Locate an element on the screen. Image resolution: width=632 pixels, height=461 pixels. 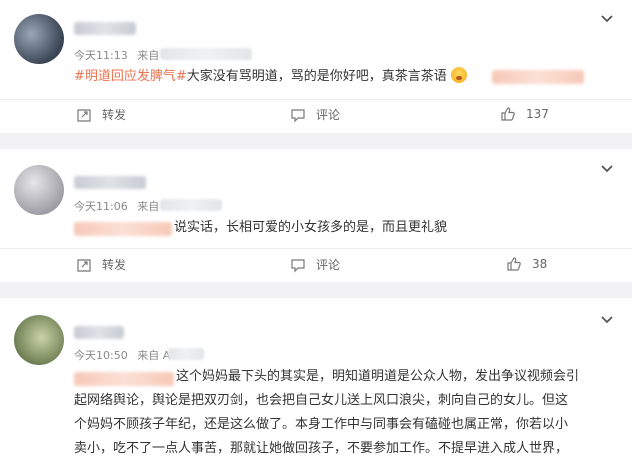
post-time: 今天11:06 is located at coordinates (101, 206).